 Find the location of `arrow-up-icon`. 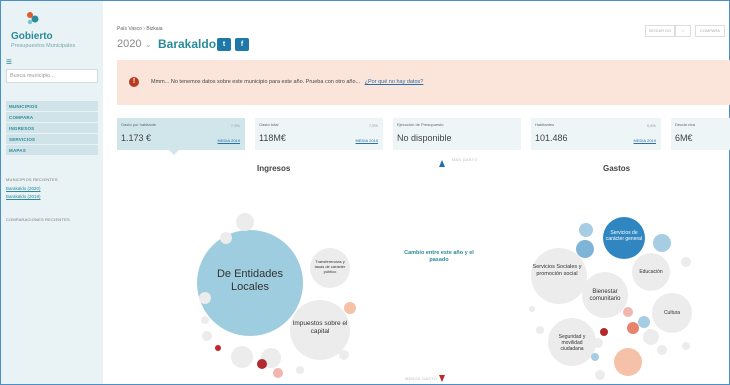

arrow-up-icon is located at coordinates (442, 163).